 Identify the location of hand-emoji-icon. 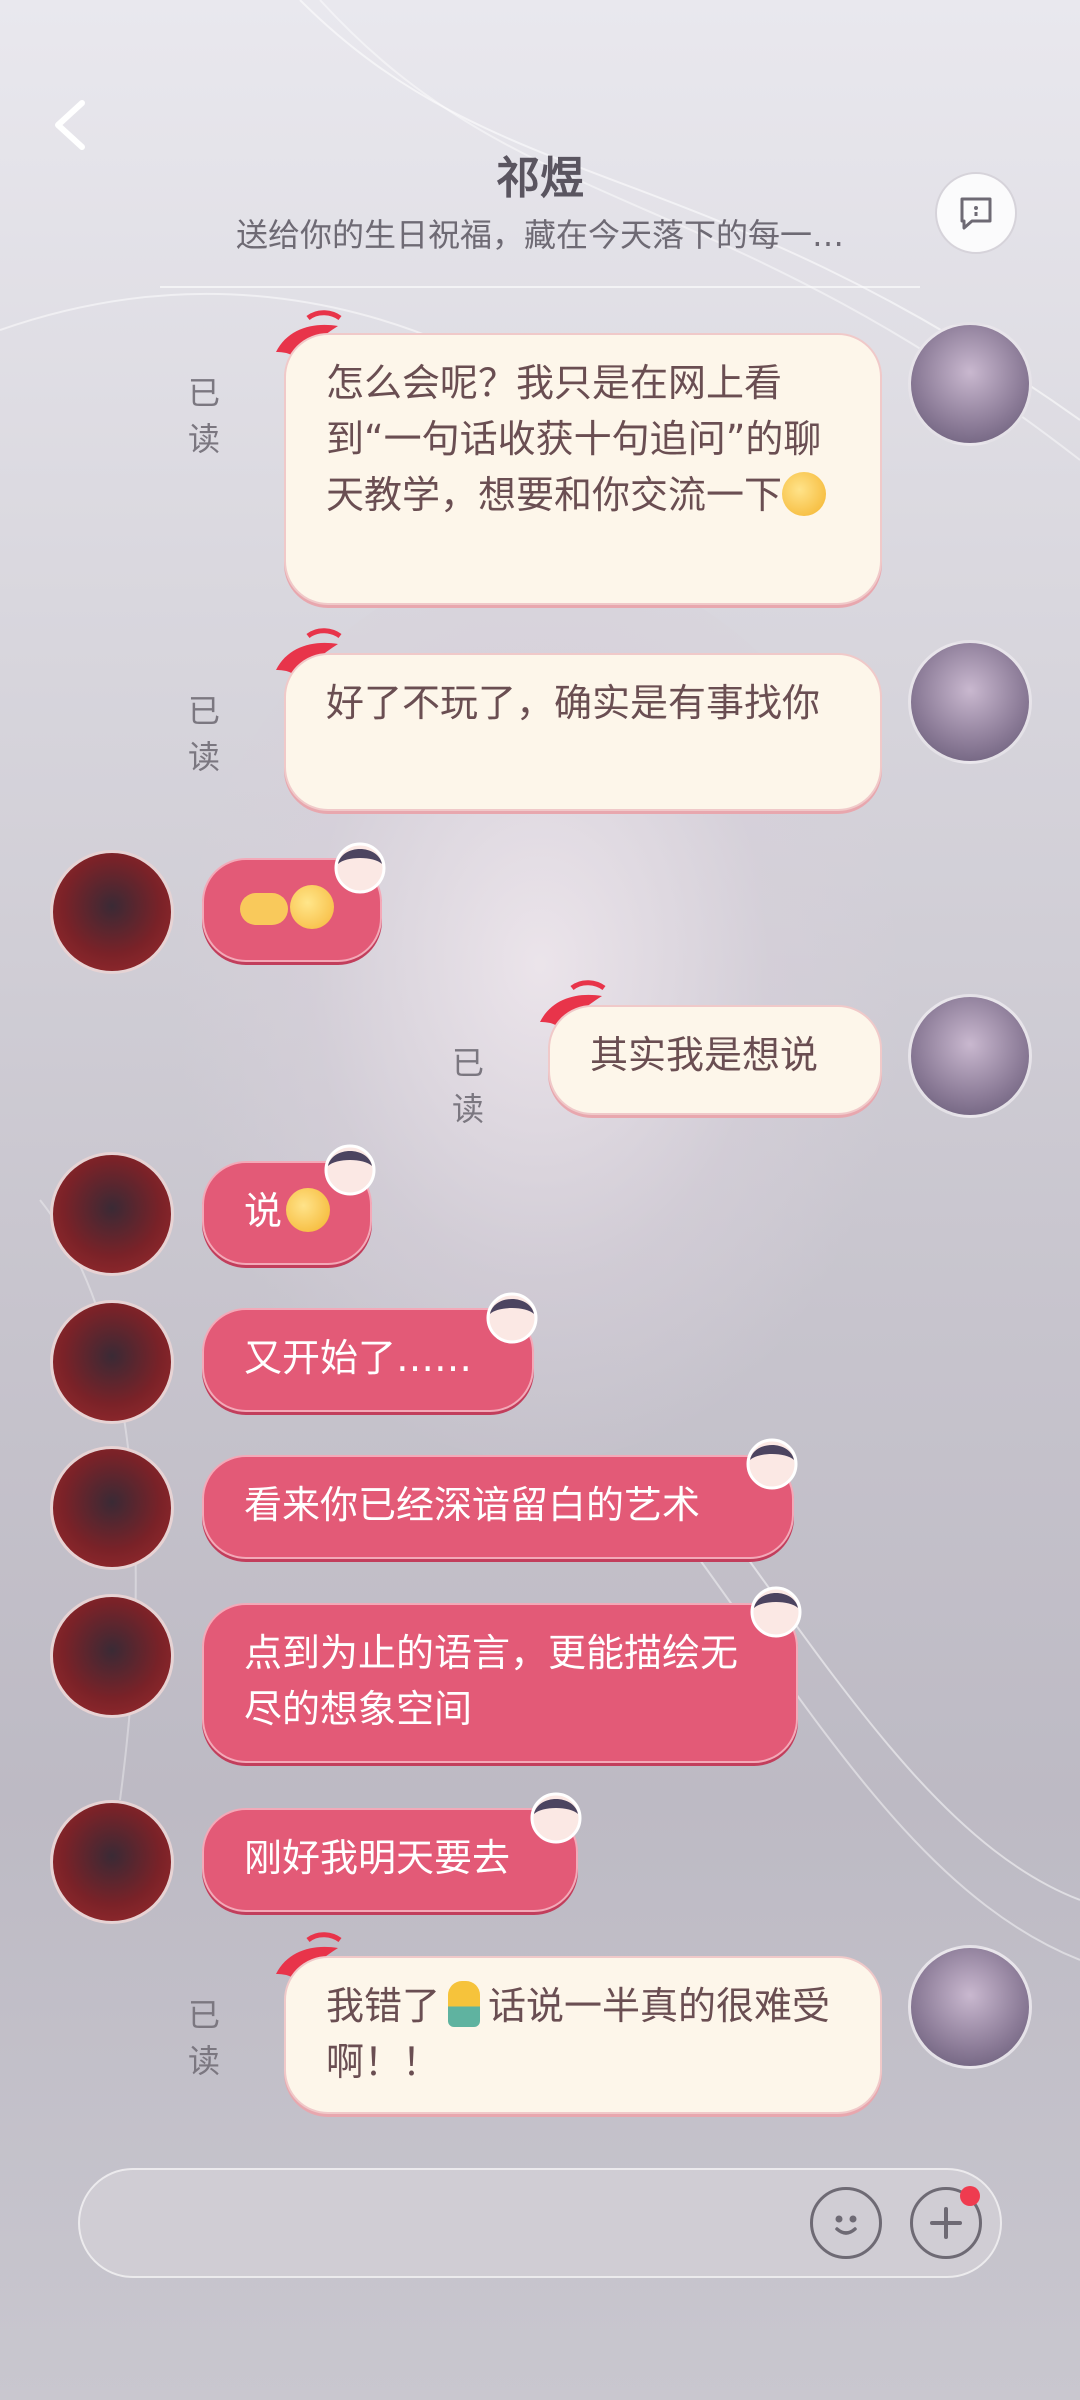
(264, 909).